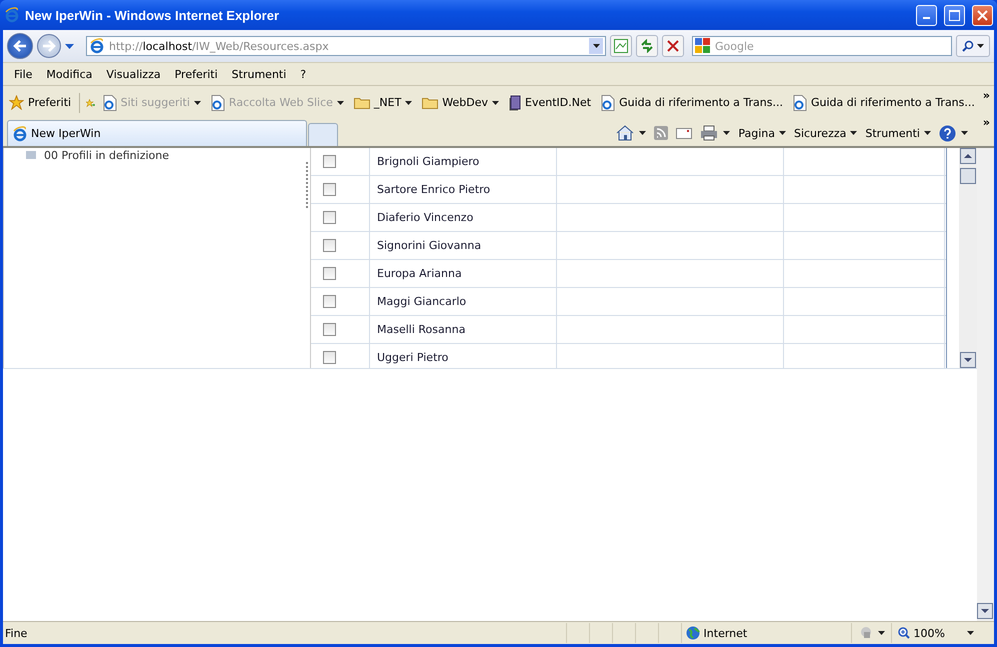 Image resolution: width=997 pixels, height=647 pixels. I want to click on close-button, so click(982, 15).